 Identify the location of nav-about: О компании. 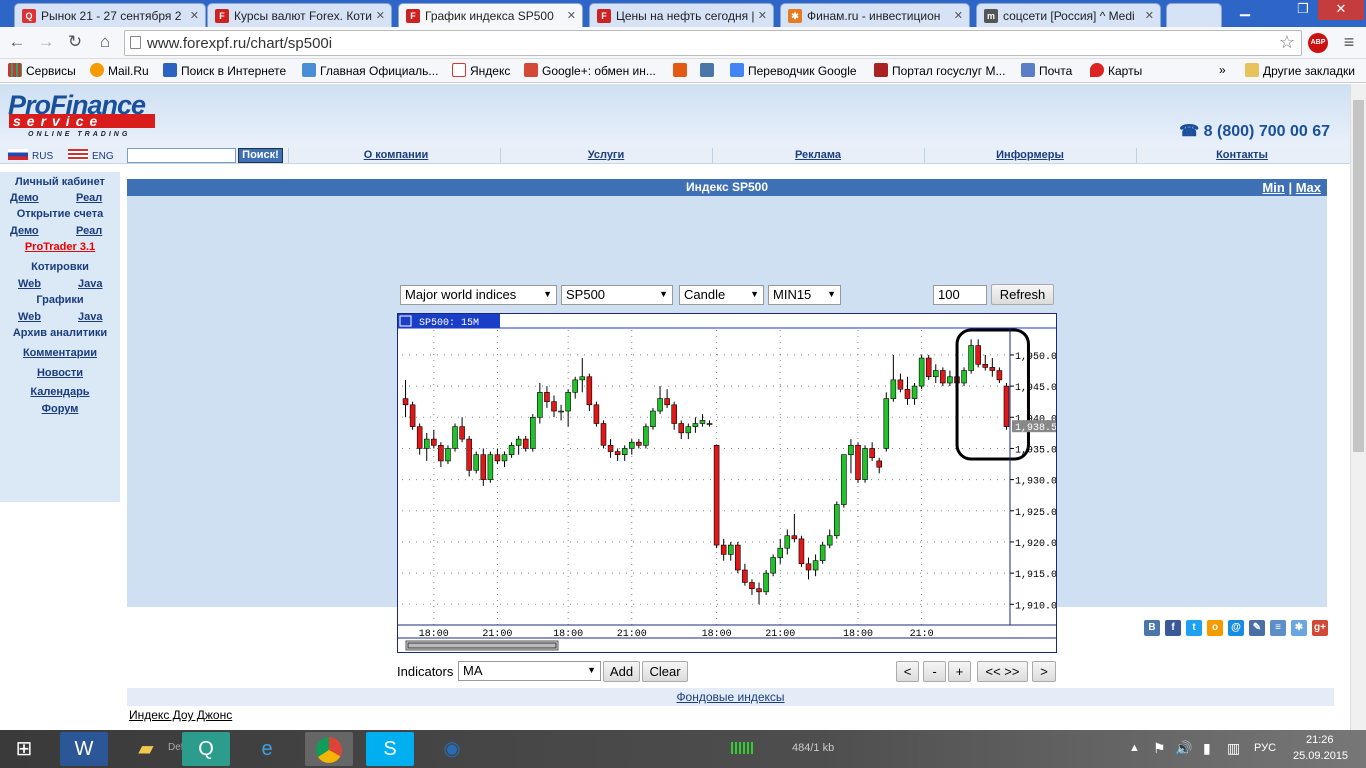
(396, 155).